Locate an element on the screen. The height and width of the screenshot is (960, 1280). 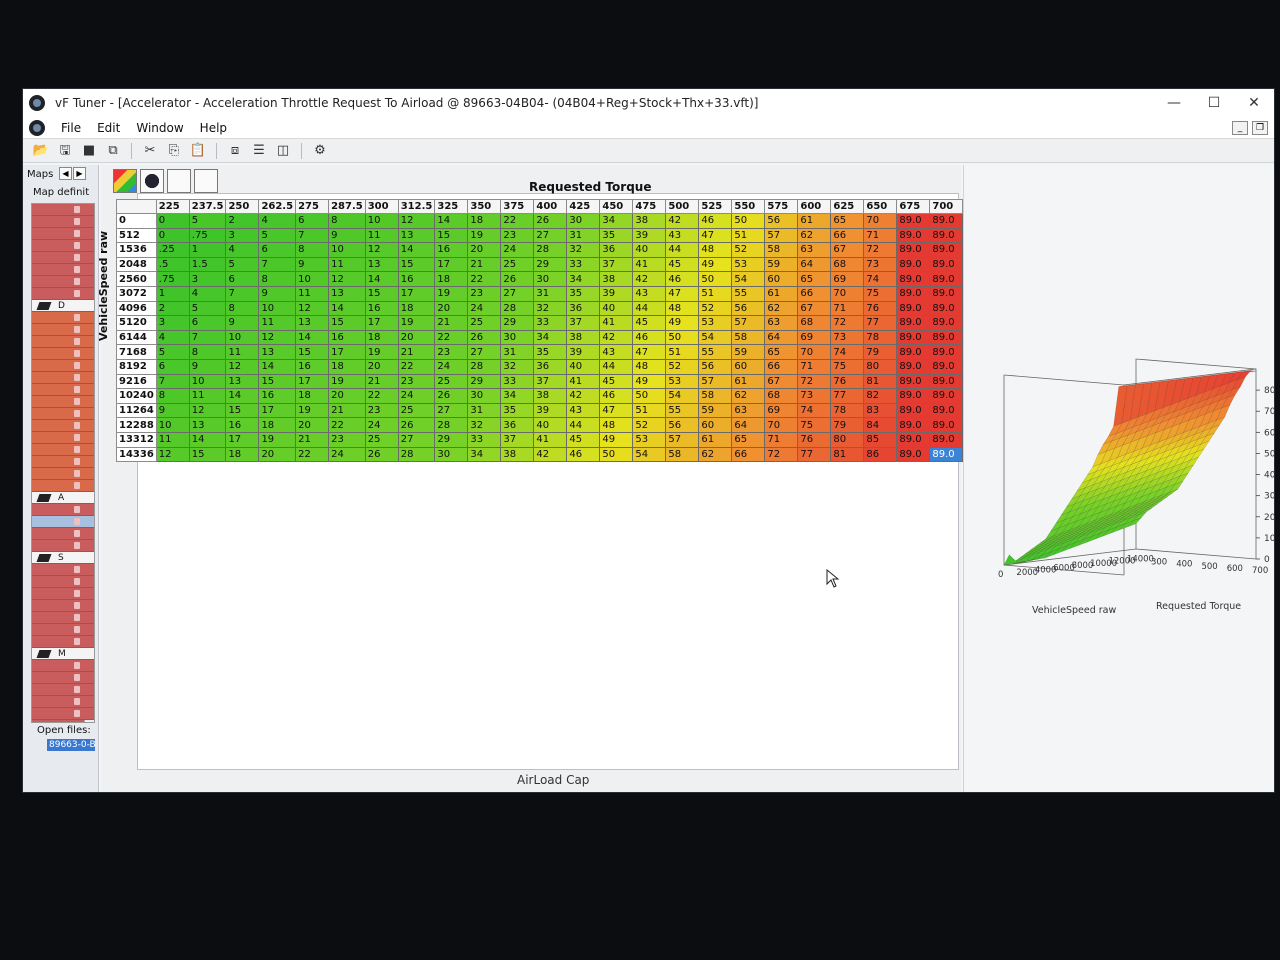
map-cell: 0 is located at coordinates (172, 221).